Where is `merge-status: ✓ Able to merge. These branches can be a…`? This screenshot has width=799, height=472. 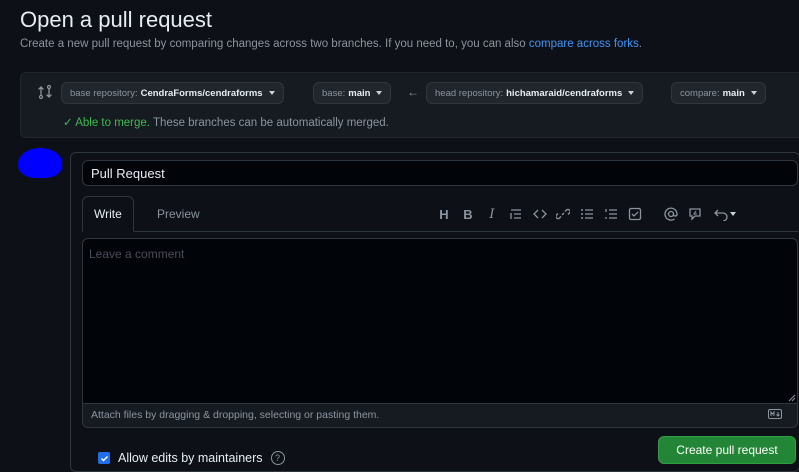 merge-status: ✓ Able to merge. These branches can be a… is located at coordinates (226, 122).